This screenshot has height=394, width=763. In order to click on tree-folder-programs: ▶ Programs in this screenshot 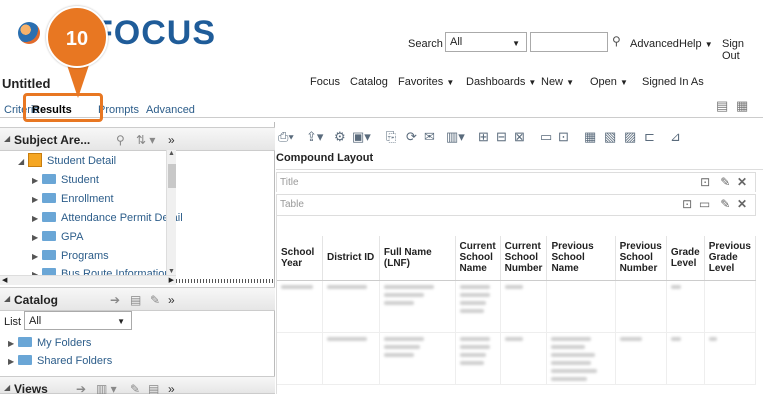, I will do `click(70, 256)`.